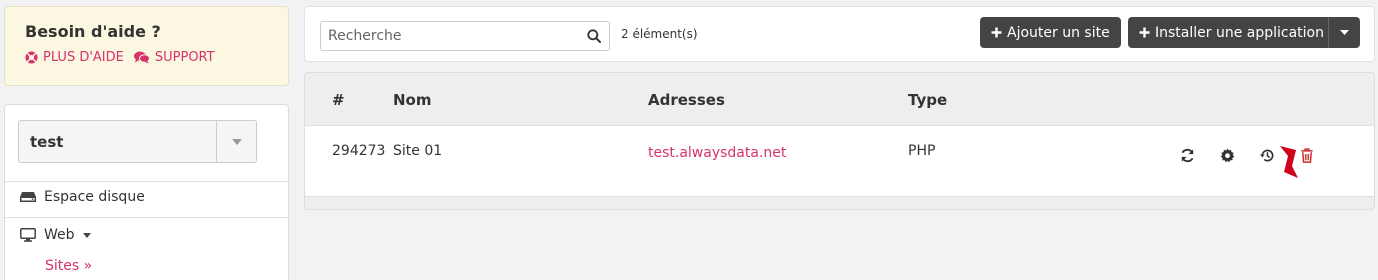 The height and width of the screenshot is (280, 1378). I want to click on history-icon, so click(1267, 155).